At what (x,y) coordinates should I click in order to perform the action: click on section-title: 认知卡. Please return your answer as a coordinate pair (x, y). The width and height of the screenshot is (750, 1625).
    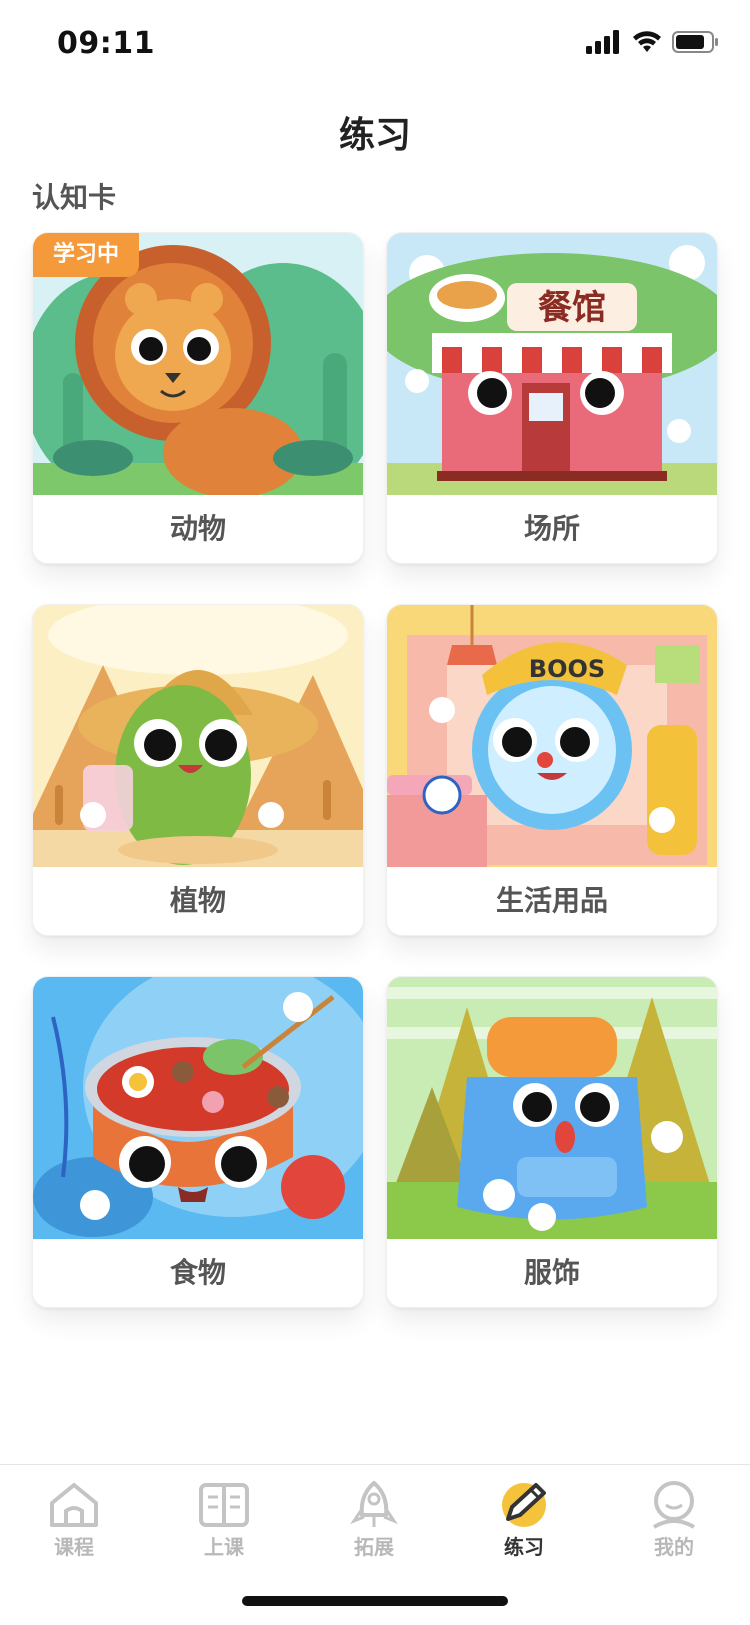
    Looking at the image, I should click on (74, 197).